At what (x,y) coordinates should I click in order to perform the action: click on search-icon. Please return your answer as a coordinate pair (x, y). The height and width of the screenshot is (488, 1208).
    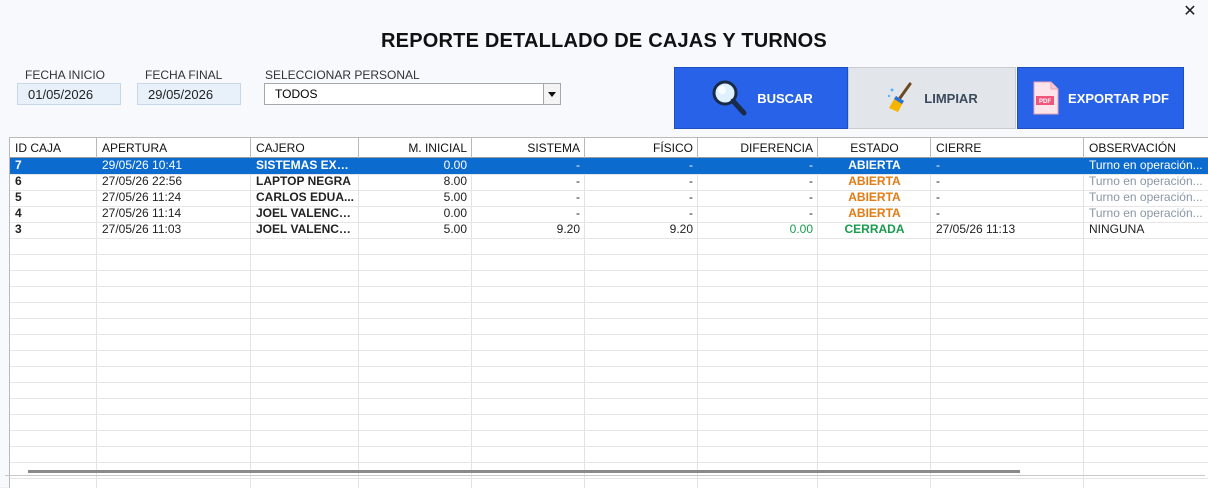
    Looking at the image, I should click on (729, 98).